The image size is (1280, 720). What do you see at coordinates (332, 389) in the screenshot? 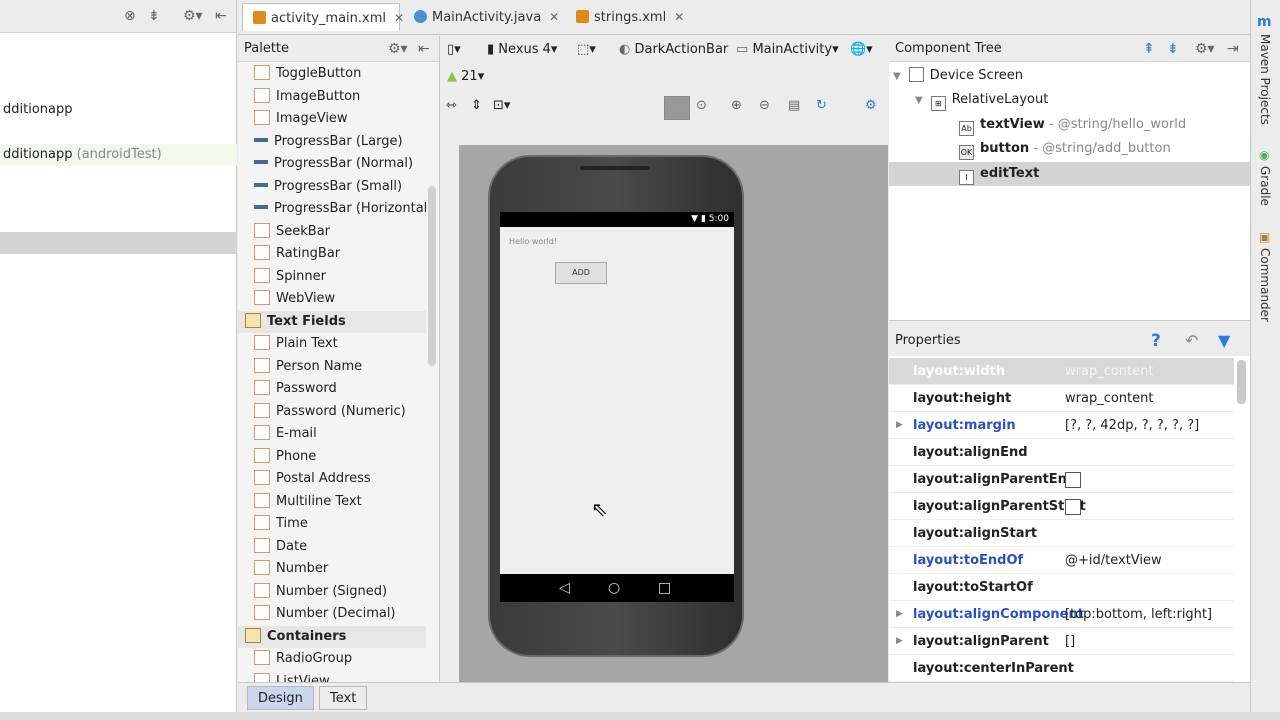
I see `palette-item: Password` at bounding box center [332, 389].